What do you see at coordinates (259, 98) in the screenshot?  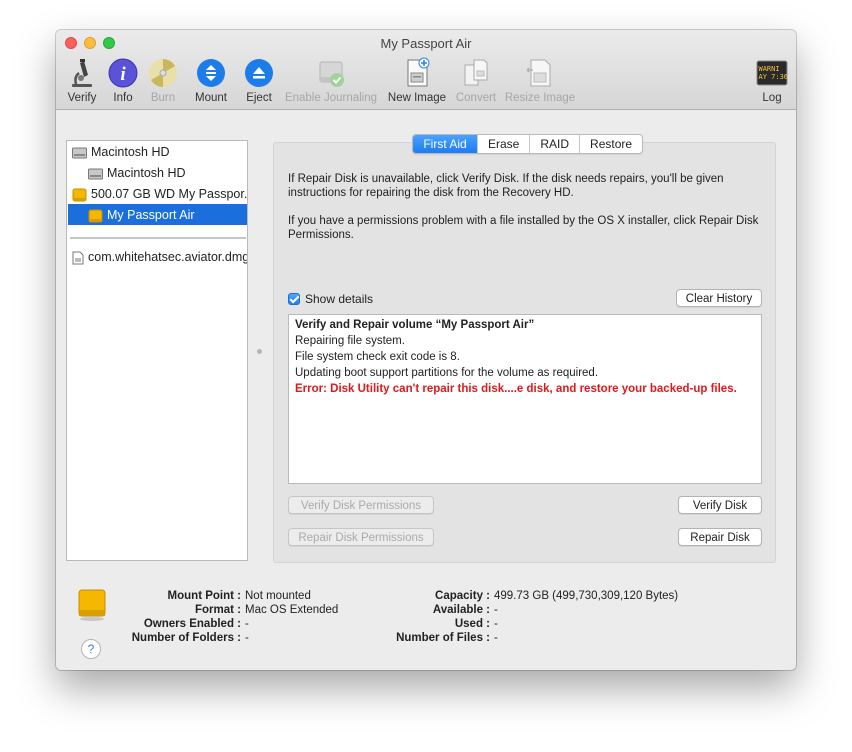 I see `eject-label: Eject` at bounding box center [259, 98].